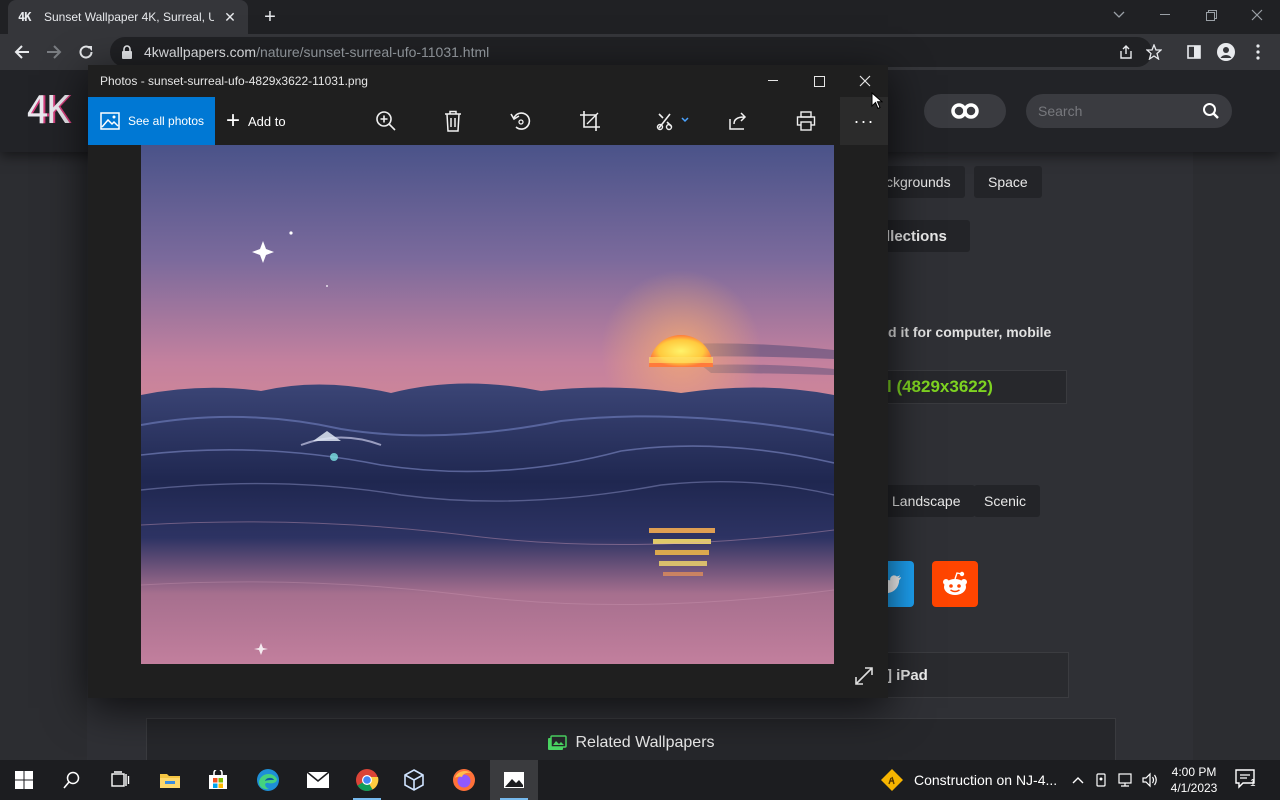 The image size is (1280, 800). What do you see at coordinates (927, 501) in the screenshot?
I see `tag-landscape: Landscape` at bounding box center [927, 501].